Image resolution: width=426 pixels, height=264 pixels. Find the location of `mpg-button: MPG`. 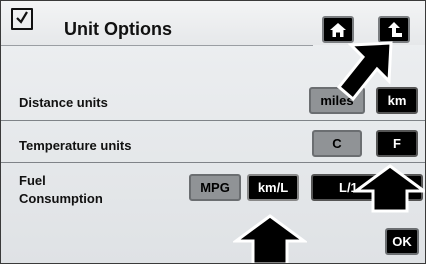

mpg-button: MPG is located at coordinates (215, 187).